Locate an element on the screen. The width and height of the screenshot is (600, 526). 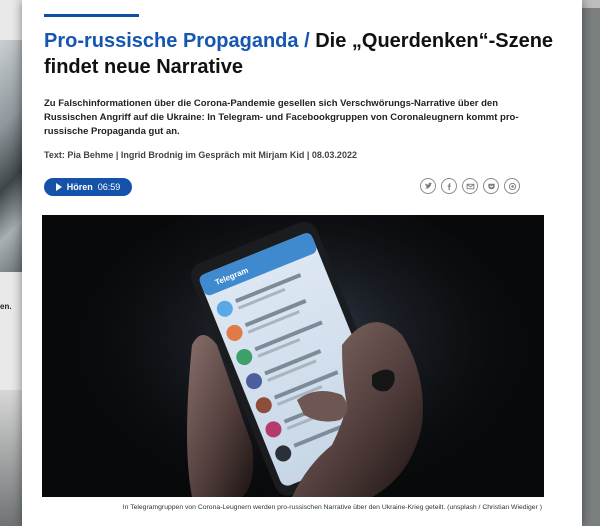
listen-duration: 06:59 is located at coordinates (109, 187).